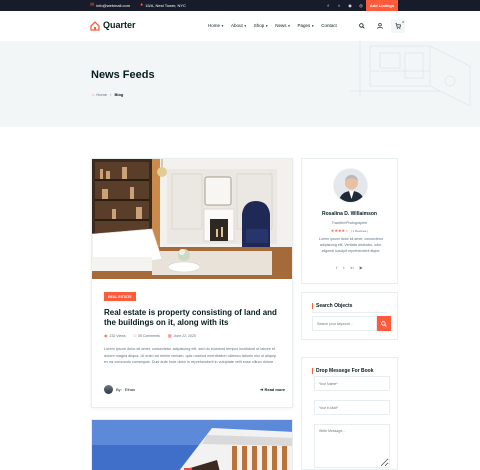 The width and height of the screenshot is (480, 470). What do you see at coordinates (120, 296) in the screenshot?
I see `post-category-tag: REAL ESTATE` at bounding box center [120, 296].